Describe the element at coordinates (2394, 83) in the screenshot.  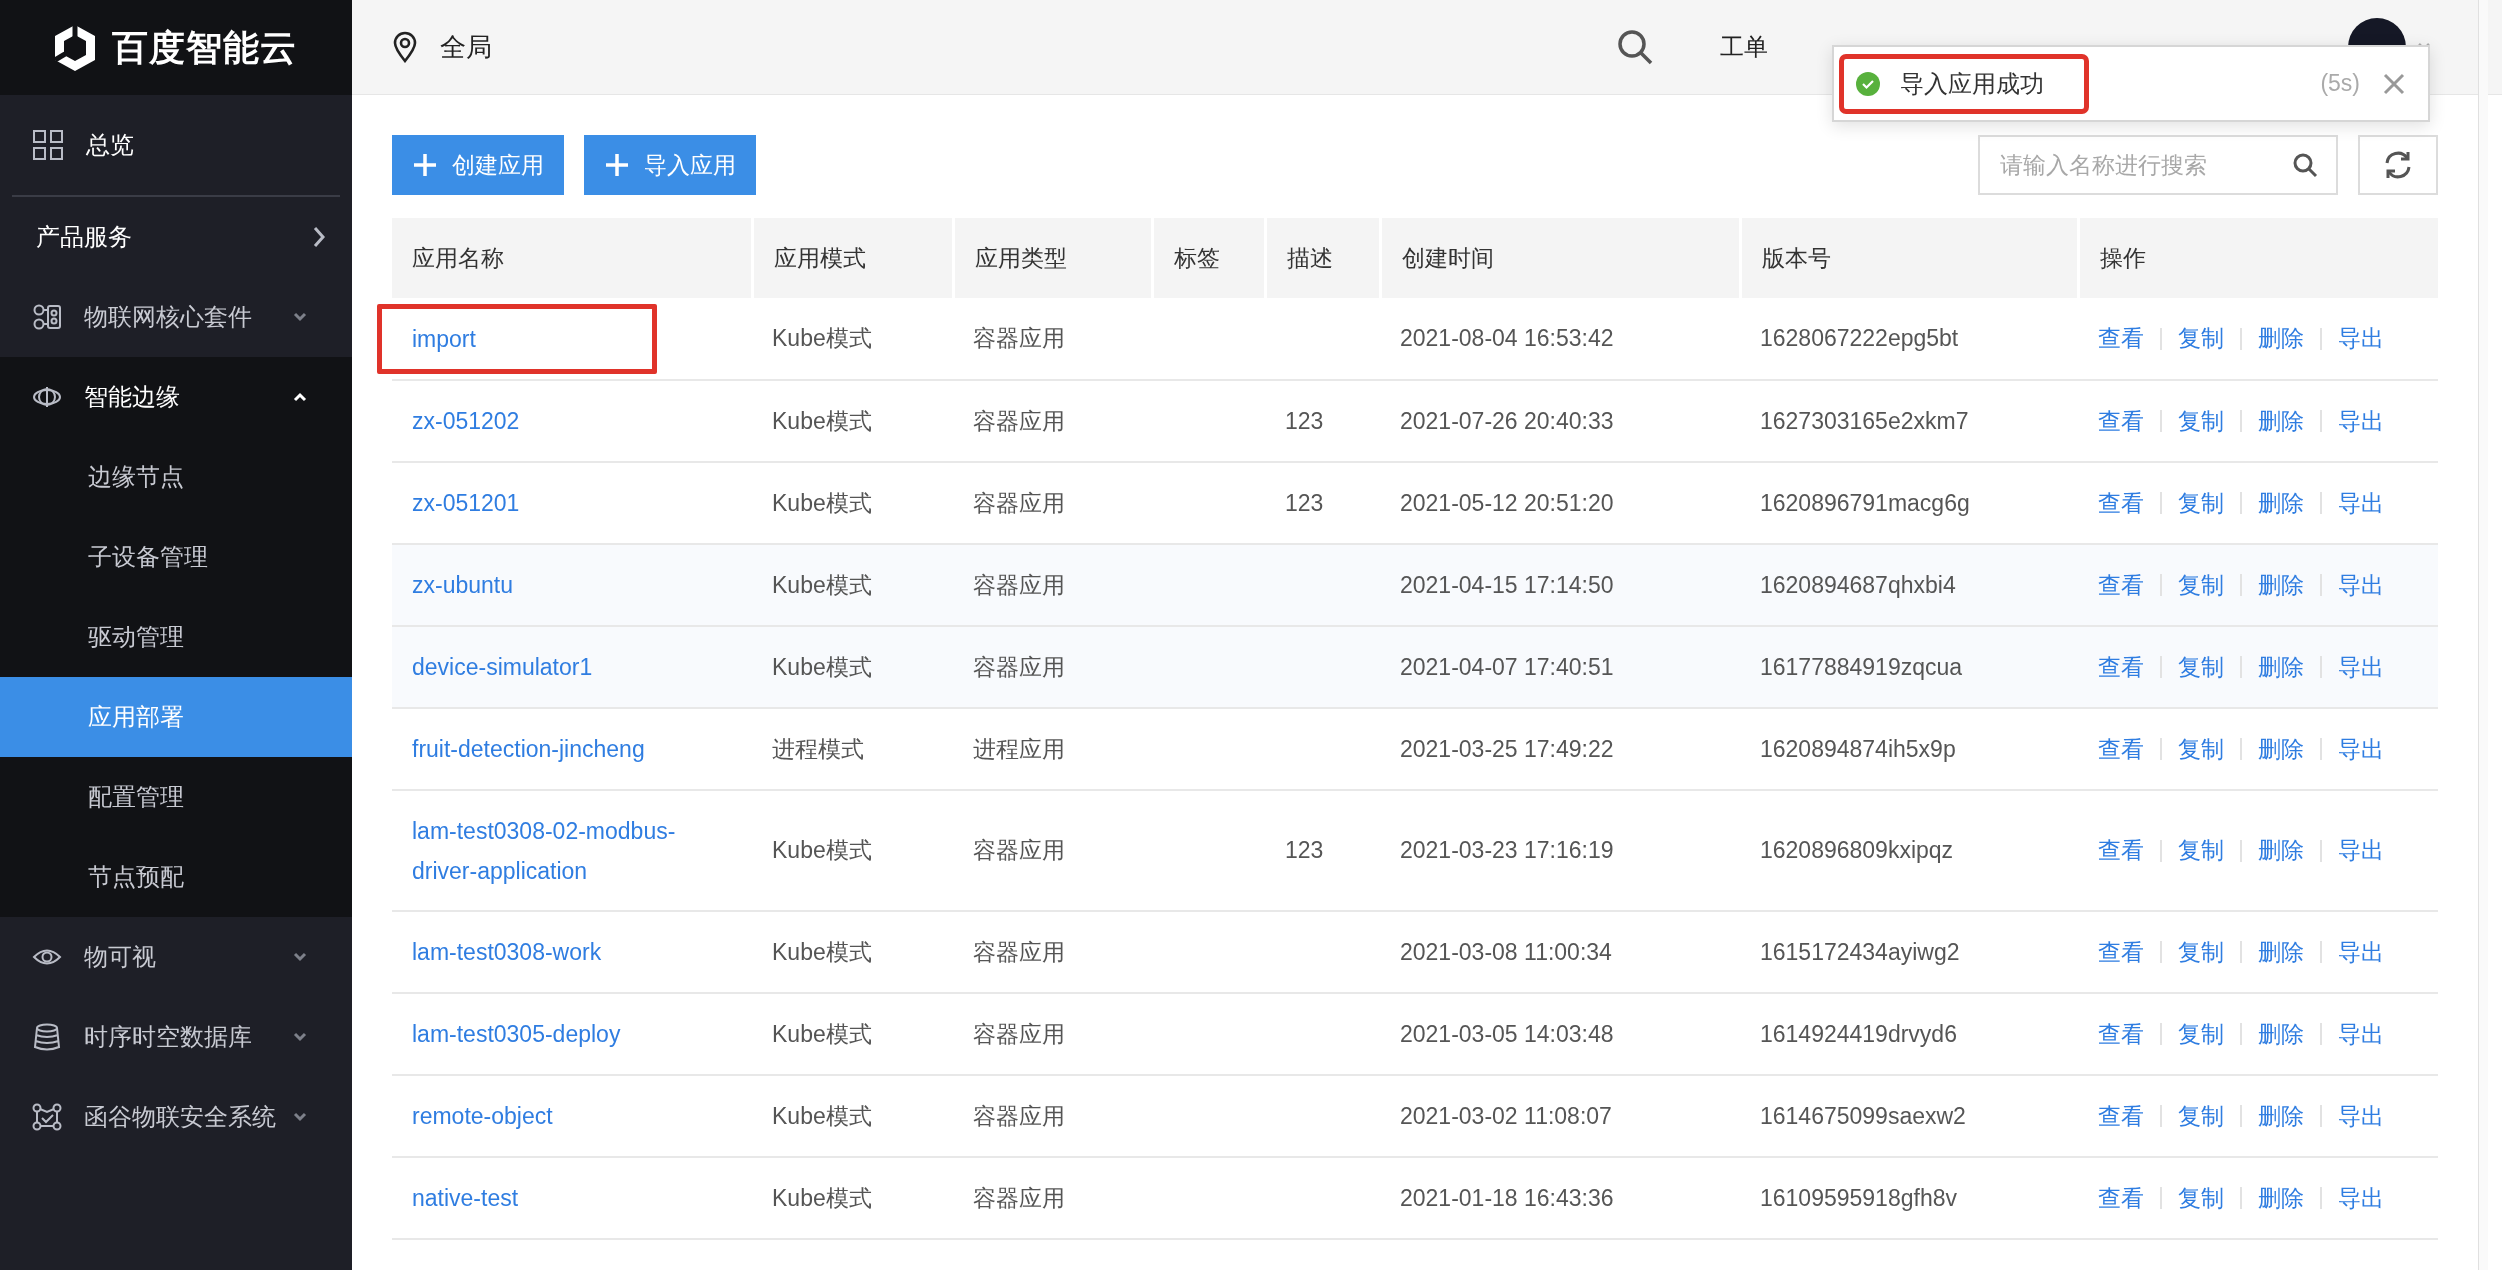
I see `close-button` at that location.